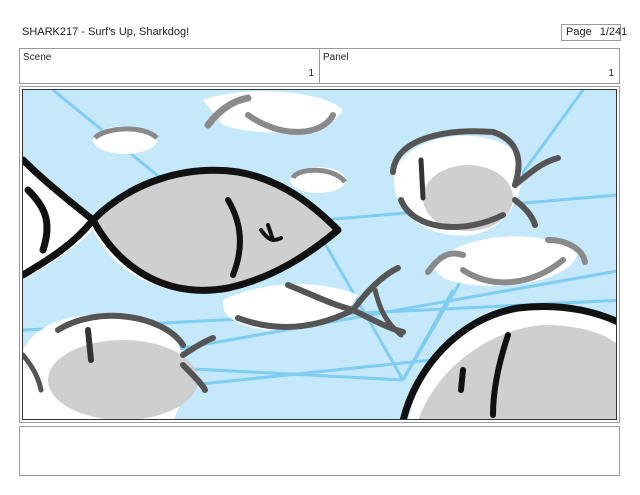 This screenshot has height=495, width=640. I want to click on page-number: 1/241, so click(613, 32).